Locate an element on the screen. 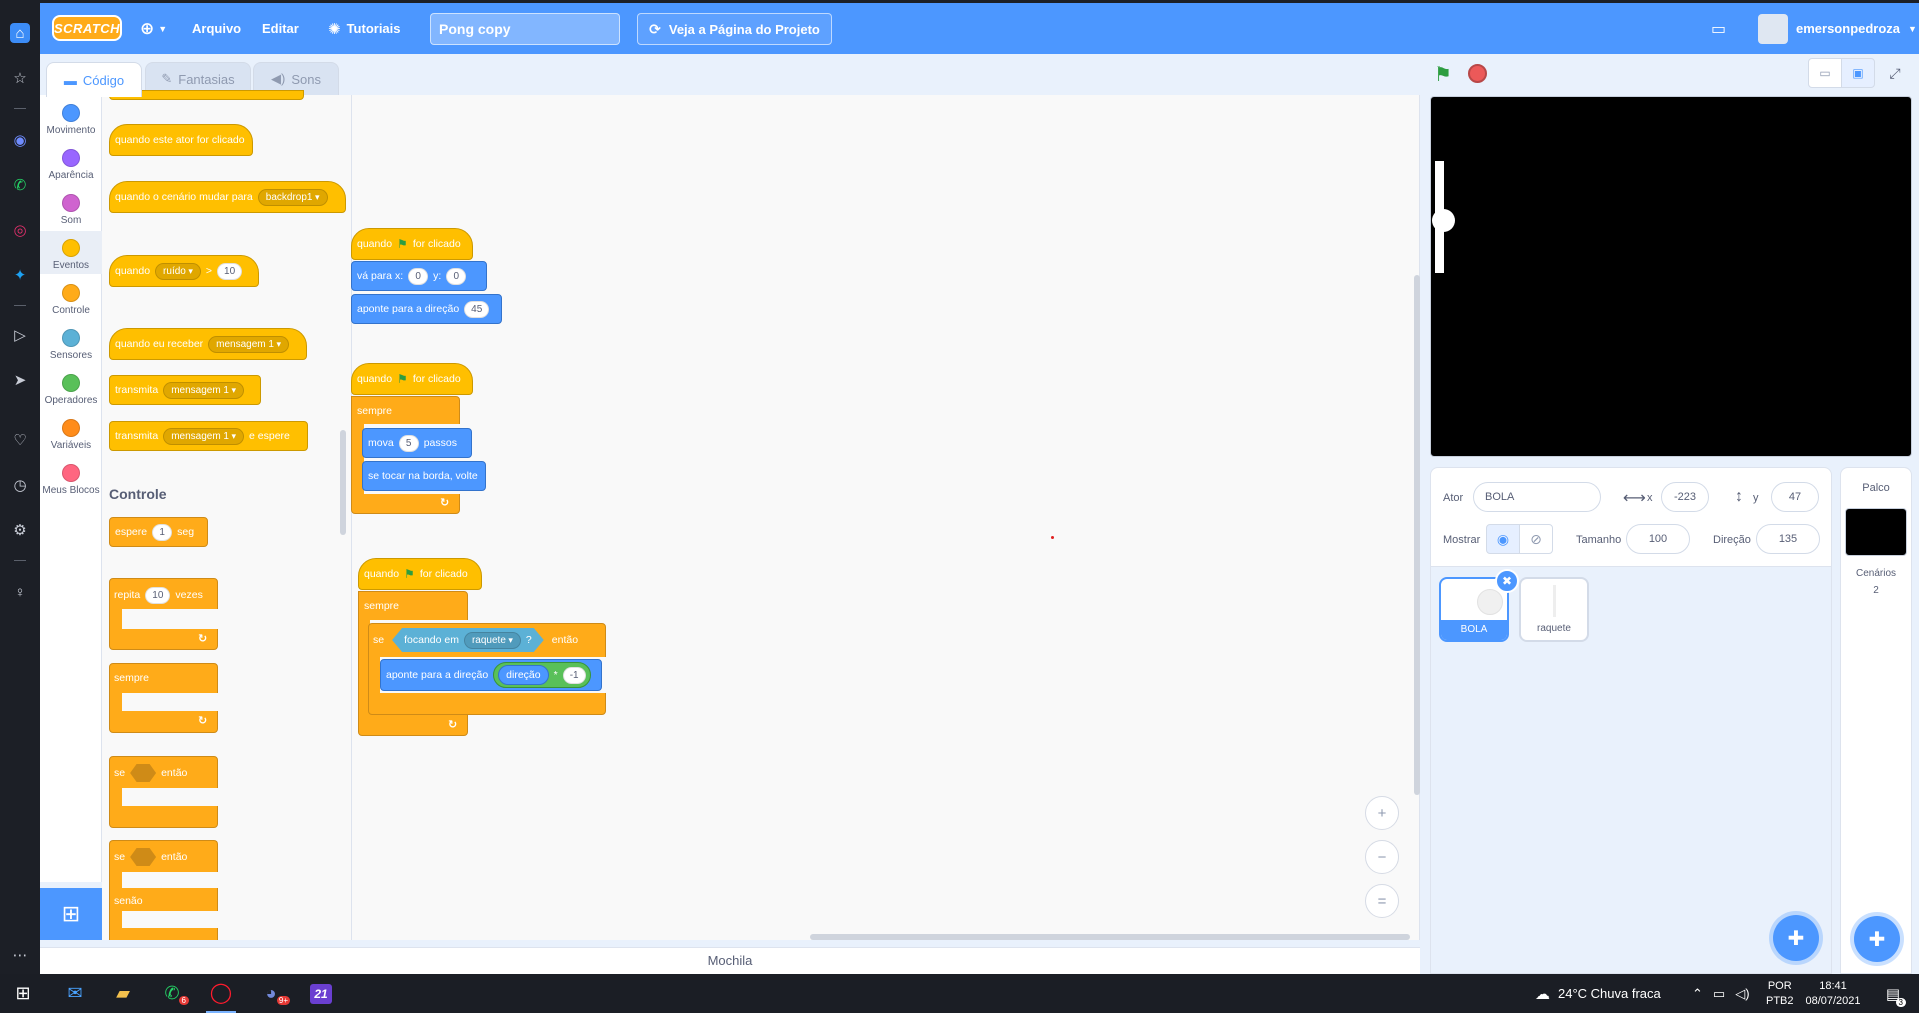  block-when-backdrop-switches: quando o cenário mudar para backdrop1 is located at coordinates (227, 197).